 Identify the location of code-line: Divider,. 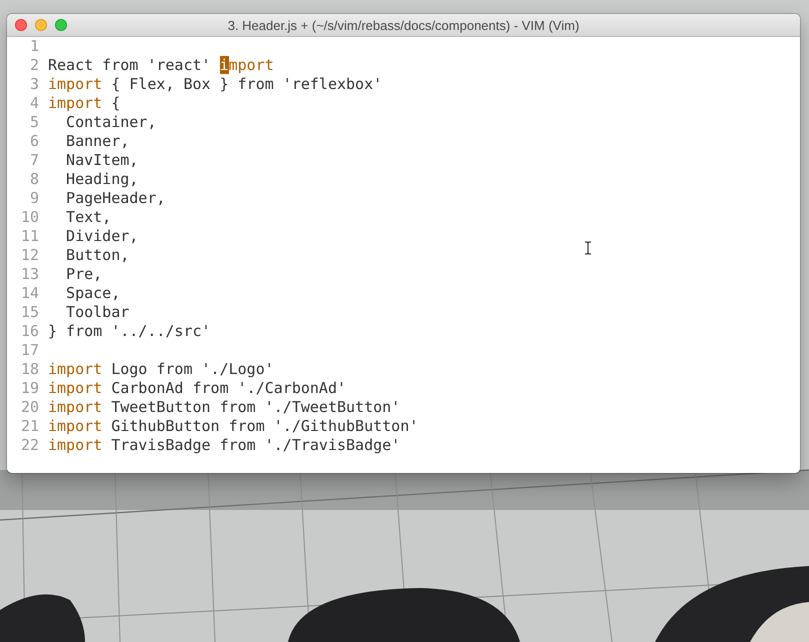
(101, 236).